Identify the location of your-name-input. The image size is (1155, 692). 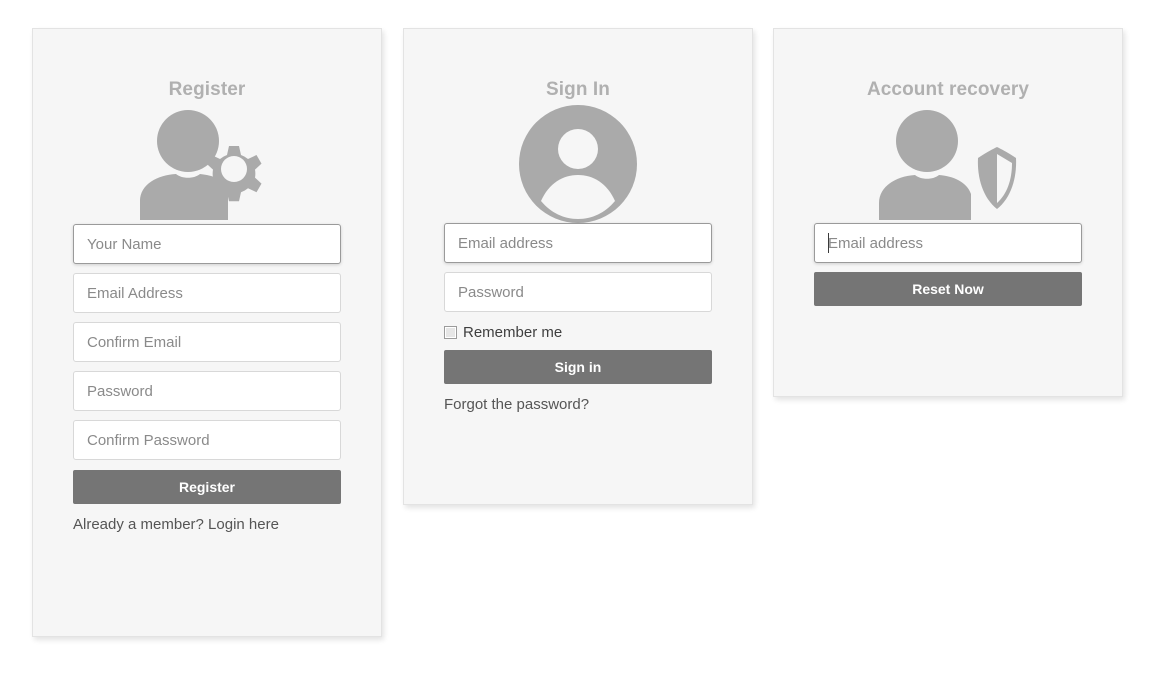
(207, 244).